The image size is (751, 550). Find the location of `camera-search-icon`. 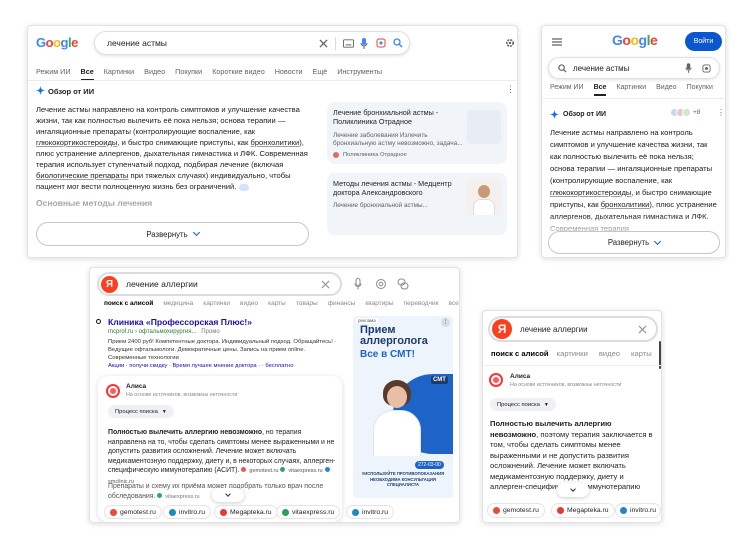

camera-search-icon is located at coordinates (381, 284).